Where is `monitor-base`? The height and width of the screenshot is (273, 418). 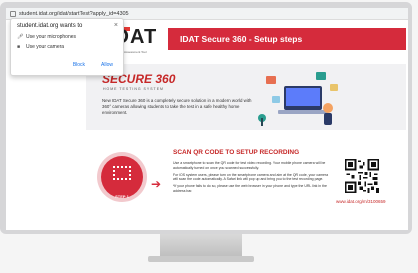 monitor-base is located at coordinates (201, 259).